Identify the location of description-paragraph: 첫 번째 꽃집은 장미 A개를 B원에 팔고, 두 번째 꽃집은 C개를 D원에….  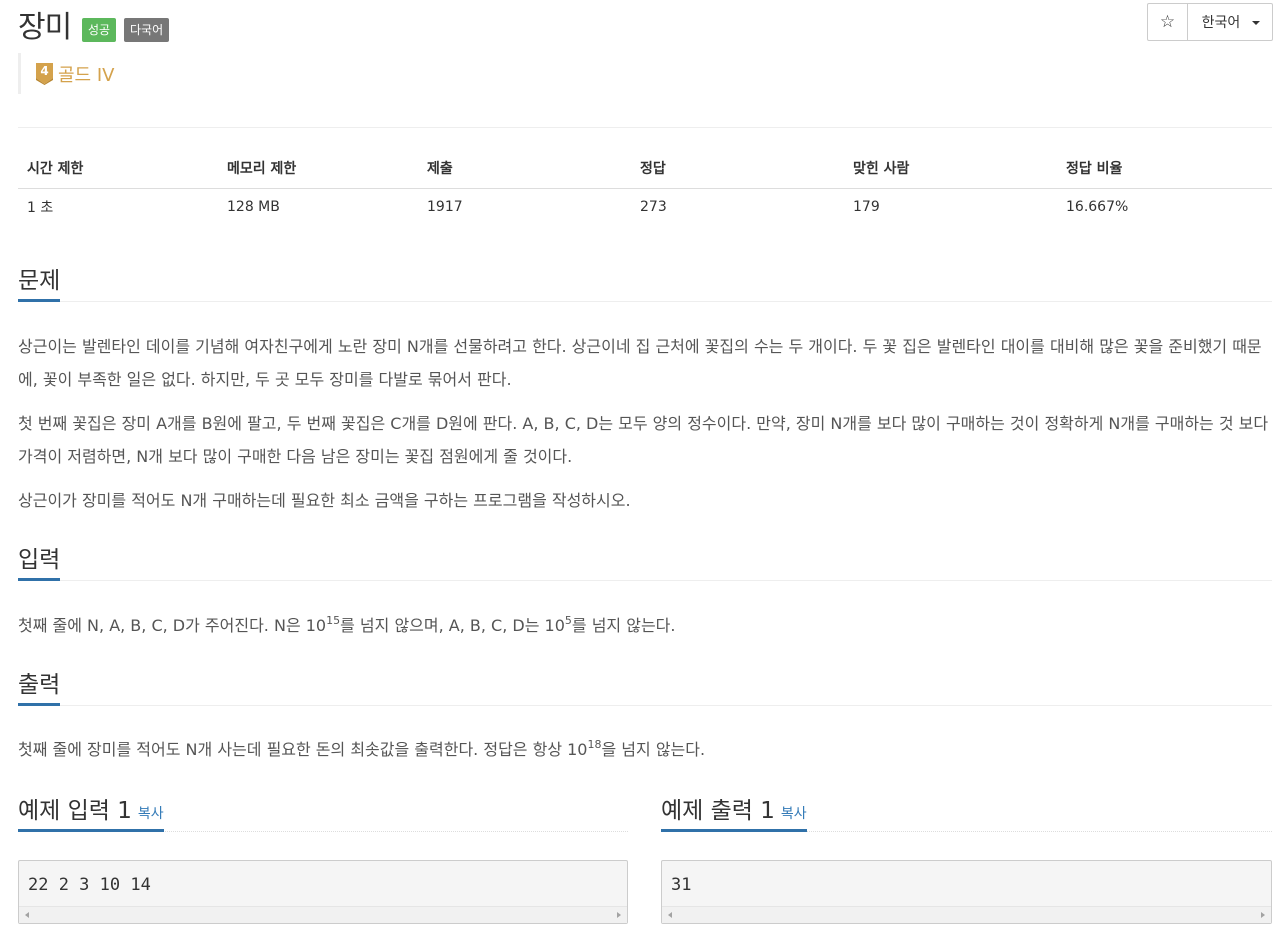
(643, 440).